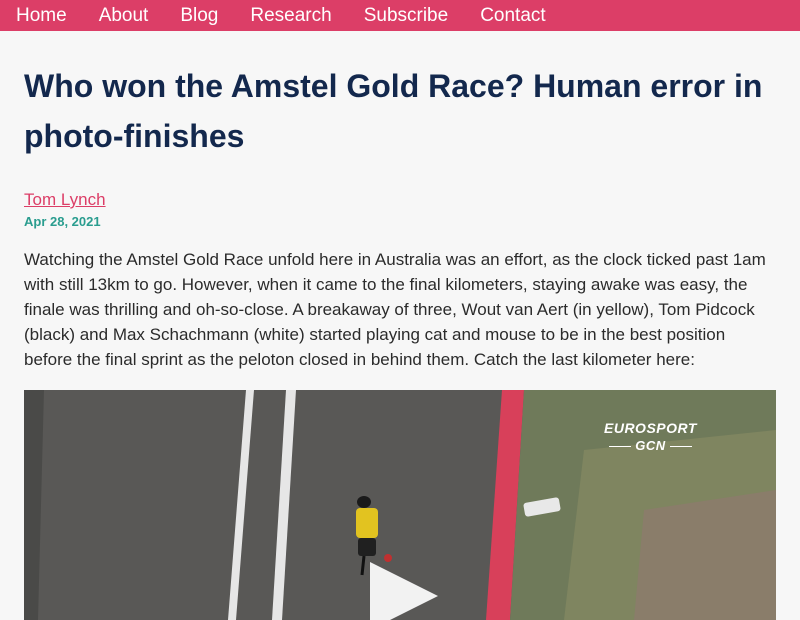 The width and height of the screenshot is (800, 620). Describe the element at coordinates (199, 15) in the screenshot. I see `nav-blog-link: Blog` at that location.